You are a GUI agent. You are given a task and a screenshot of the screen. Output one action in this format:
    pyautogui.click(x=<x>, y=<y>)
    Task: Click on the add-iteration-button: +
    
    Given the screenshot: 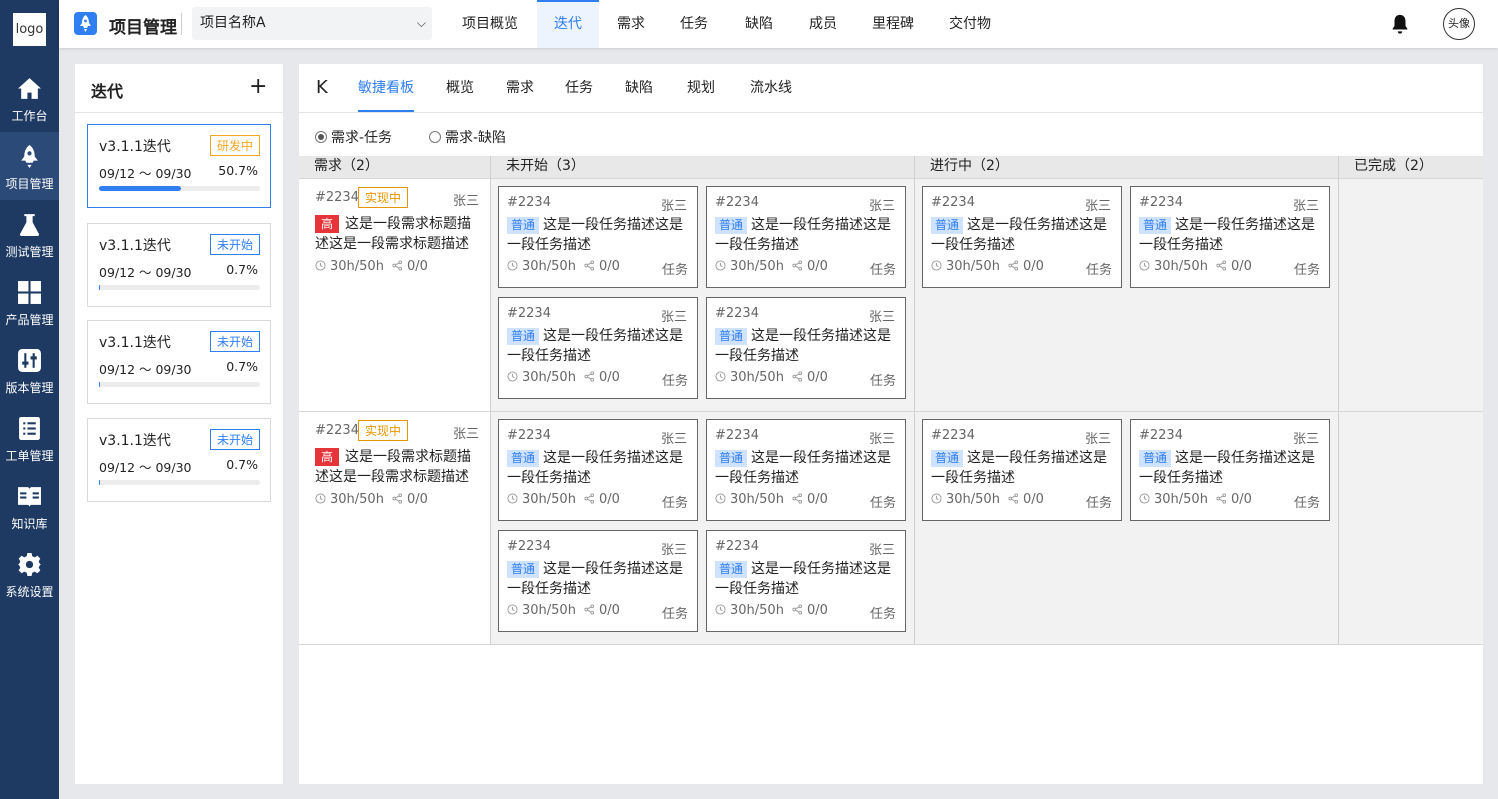 What is the action you would take?
    pyautogui.click(x=258, y=86)
    